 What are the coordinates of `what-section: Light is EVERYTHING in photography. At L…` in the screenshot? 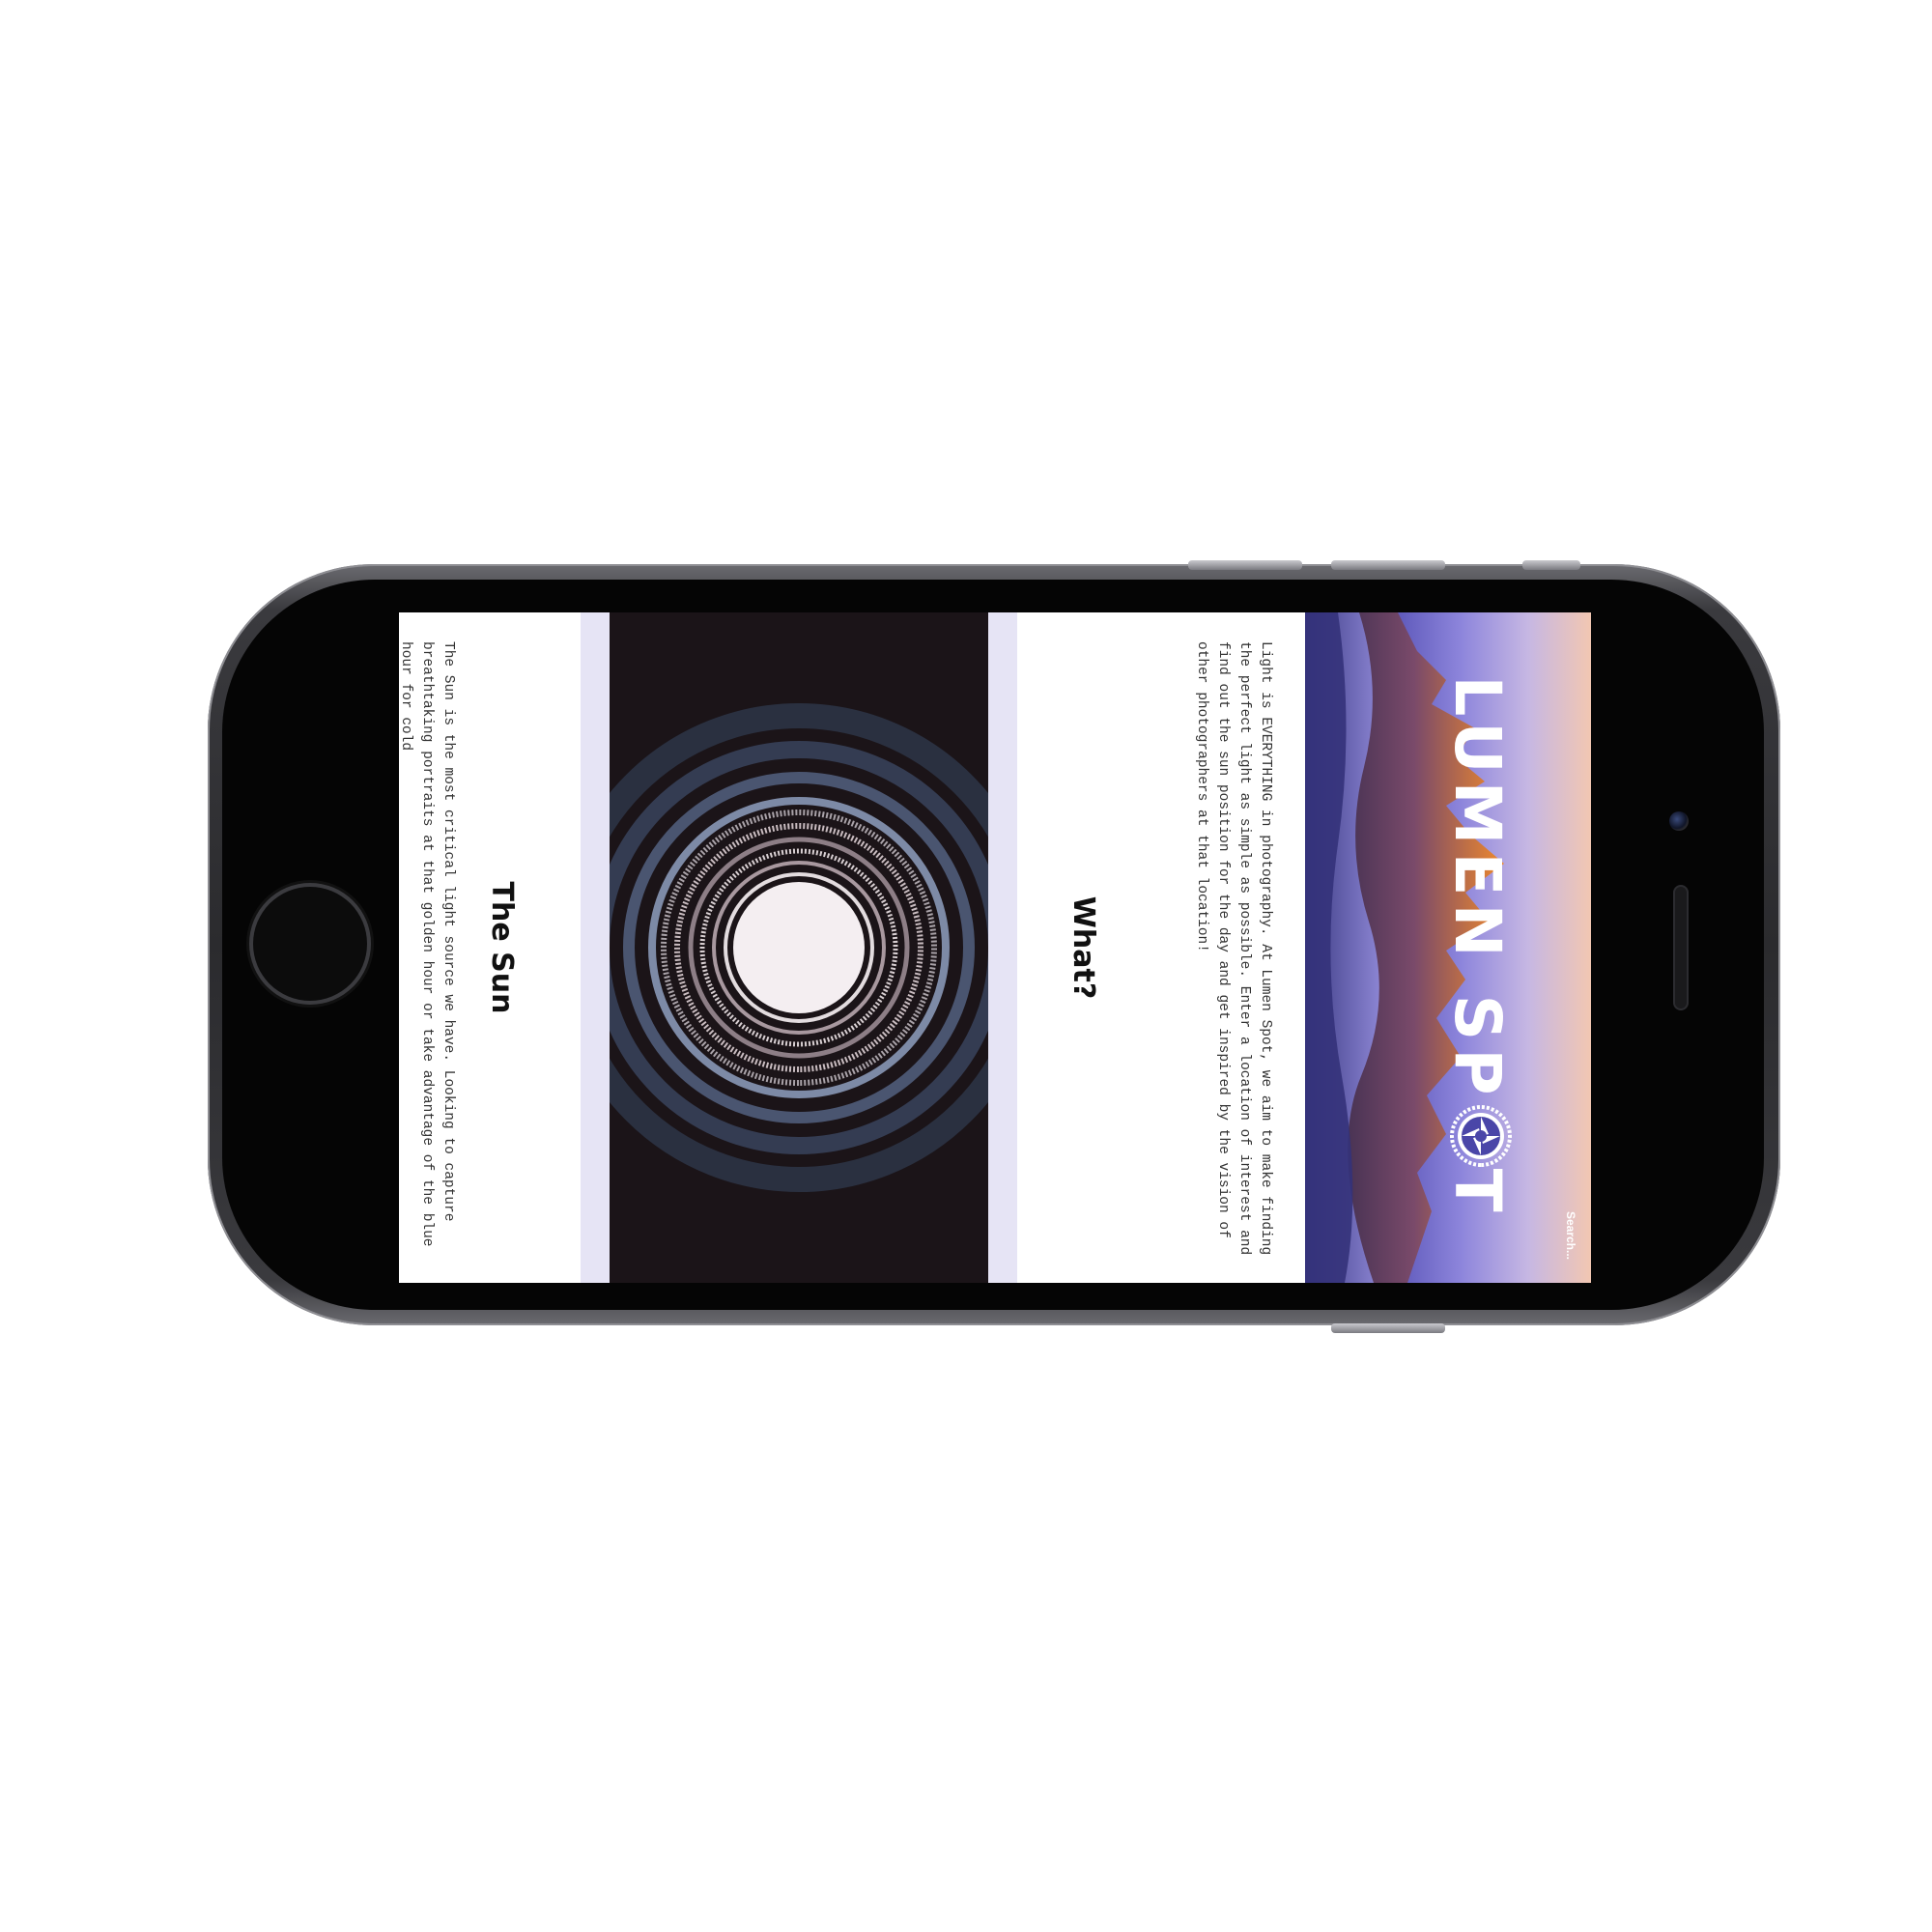 It's located at (1161, 947).